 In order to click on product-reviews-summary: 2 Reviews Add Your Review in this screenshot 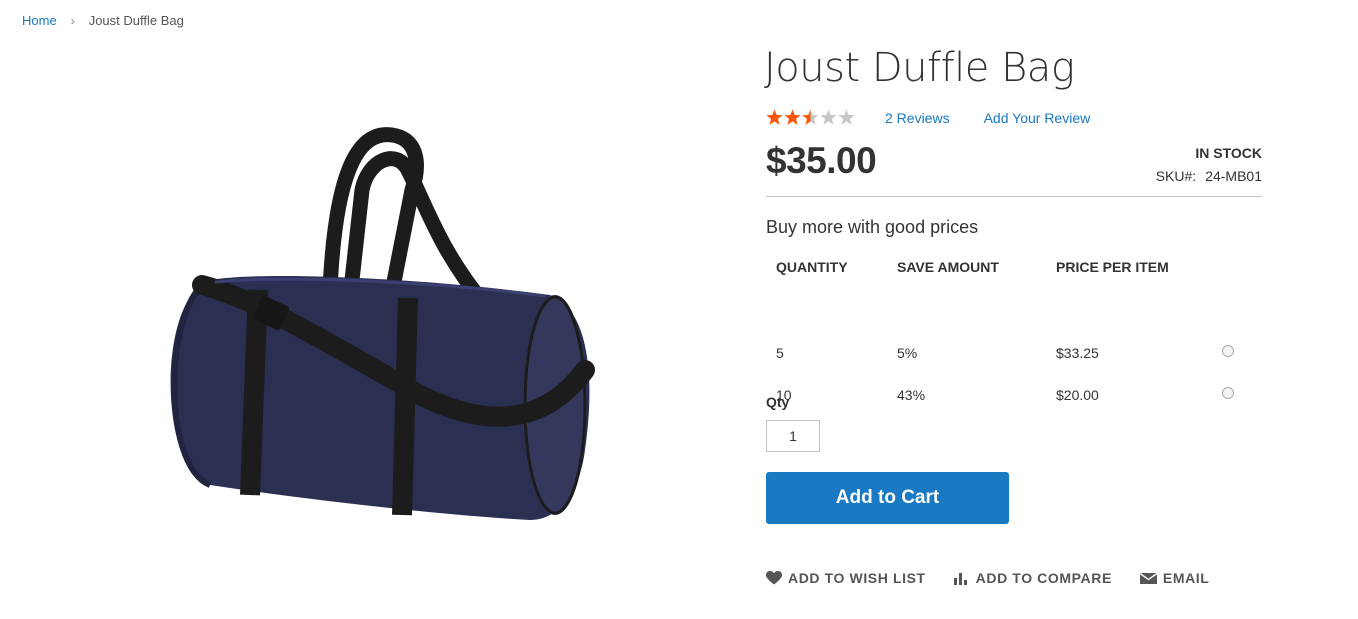, I will do `click(928, 117)`.